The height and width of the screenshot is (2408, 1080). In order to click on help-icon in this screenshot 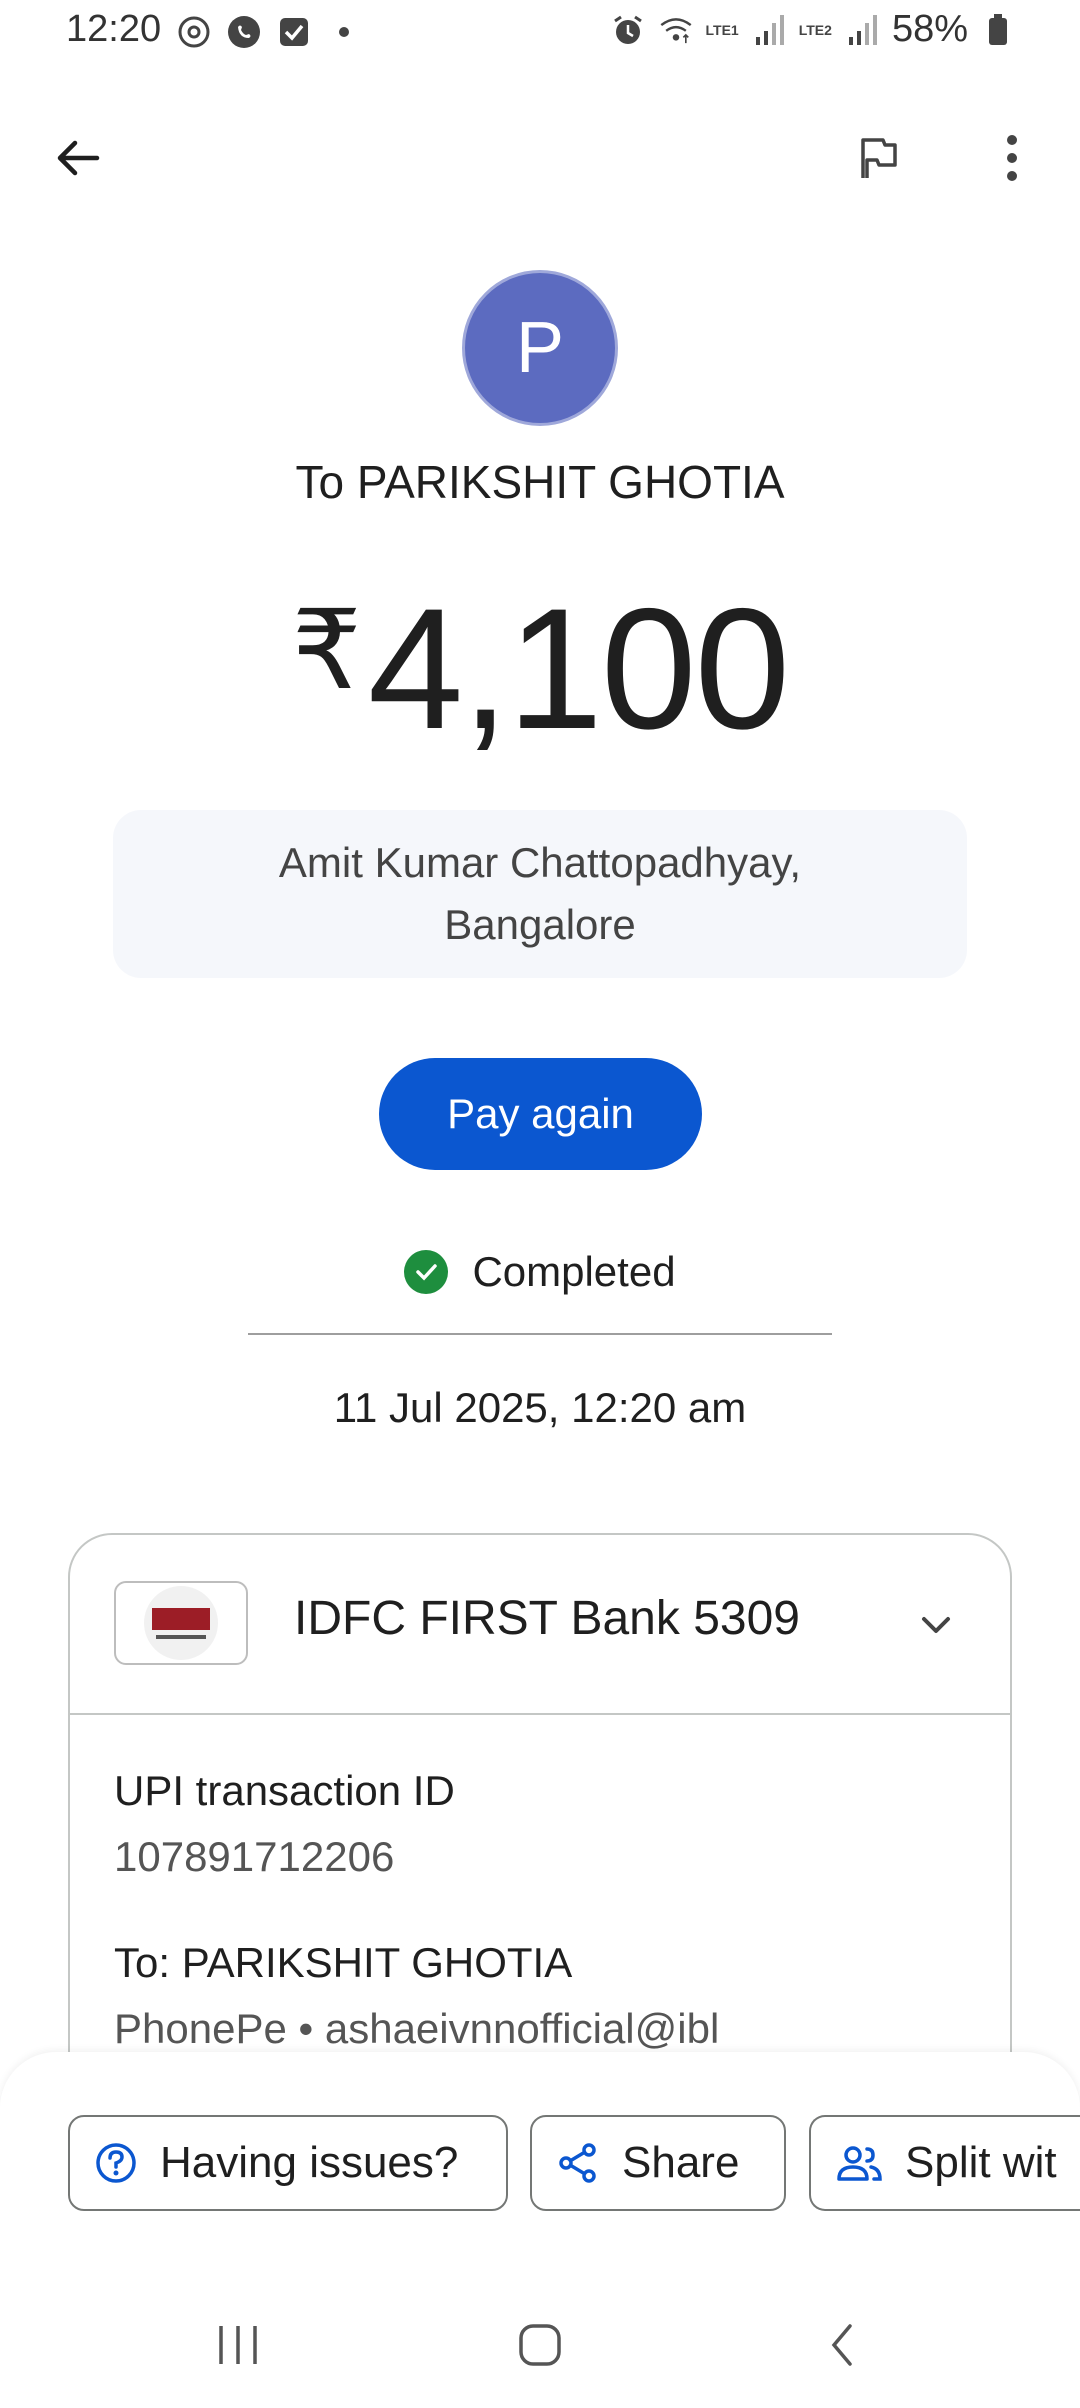, I will do `click(116, 2163)`.